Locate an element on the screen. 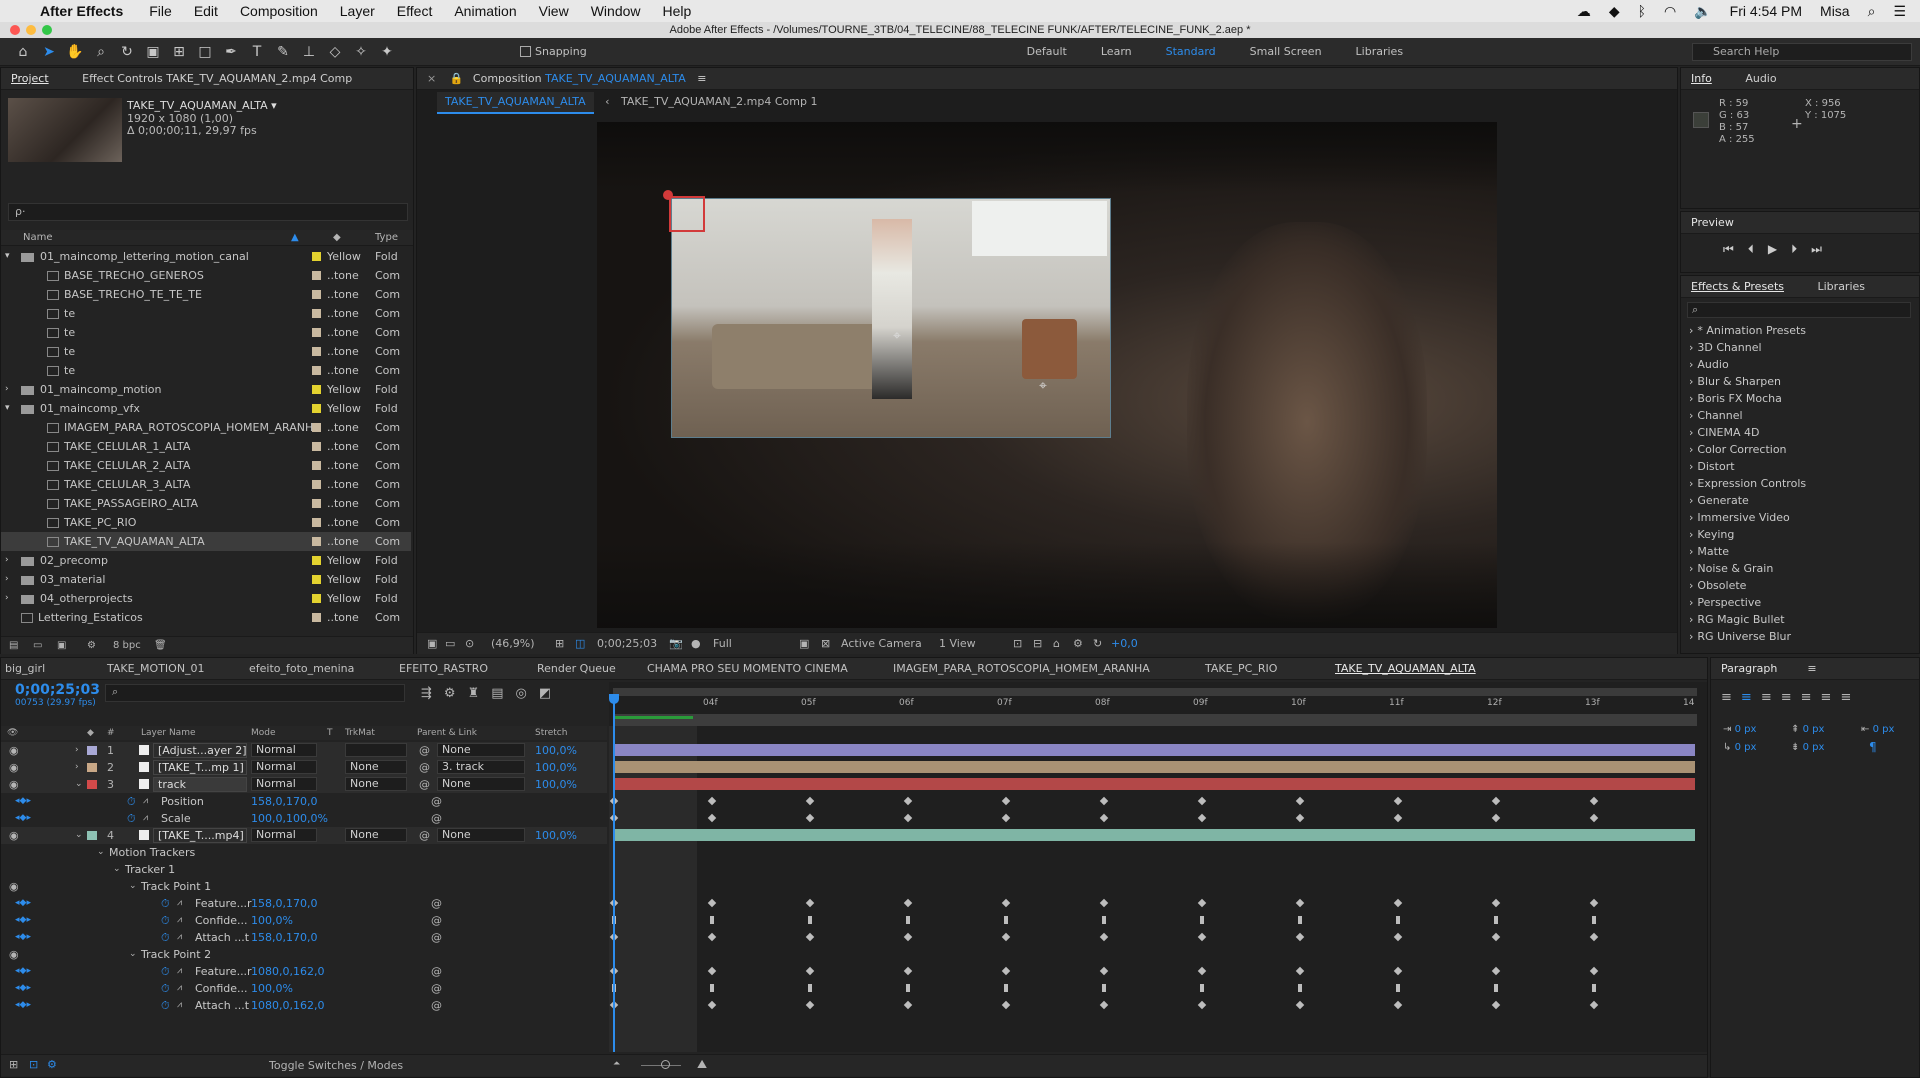  pan-behind-tool-icon: ⊞ is located at coordinates (179, 52).